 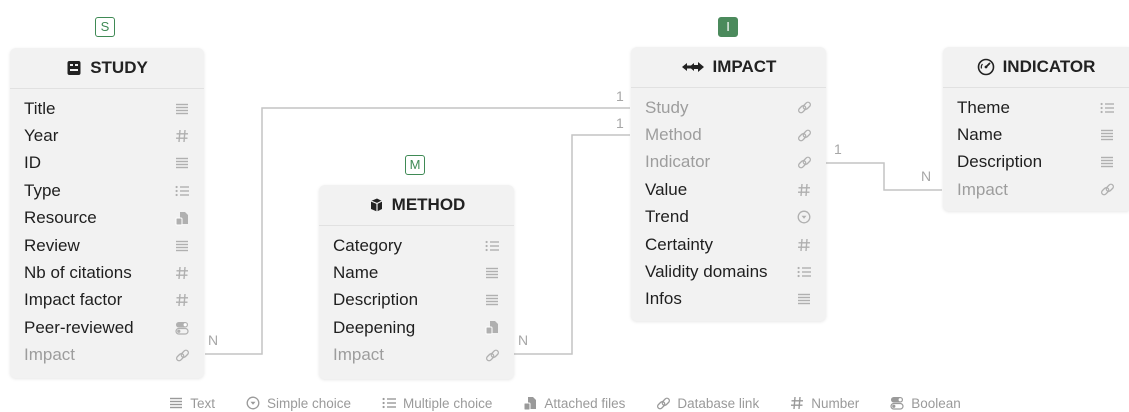 What do you see at coordinates (728, 162) in the screenshot?
I see `impact-field-row: Indicator` at bounding box center [728, 162].